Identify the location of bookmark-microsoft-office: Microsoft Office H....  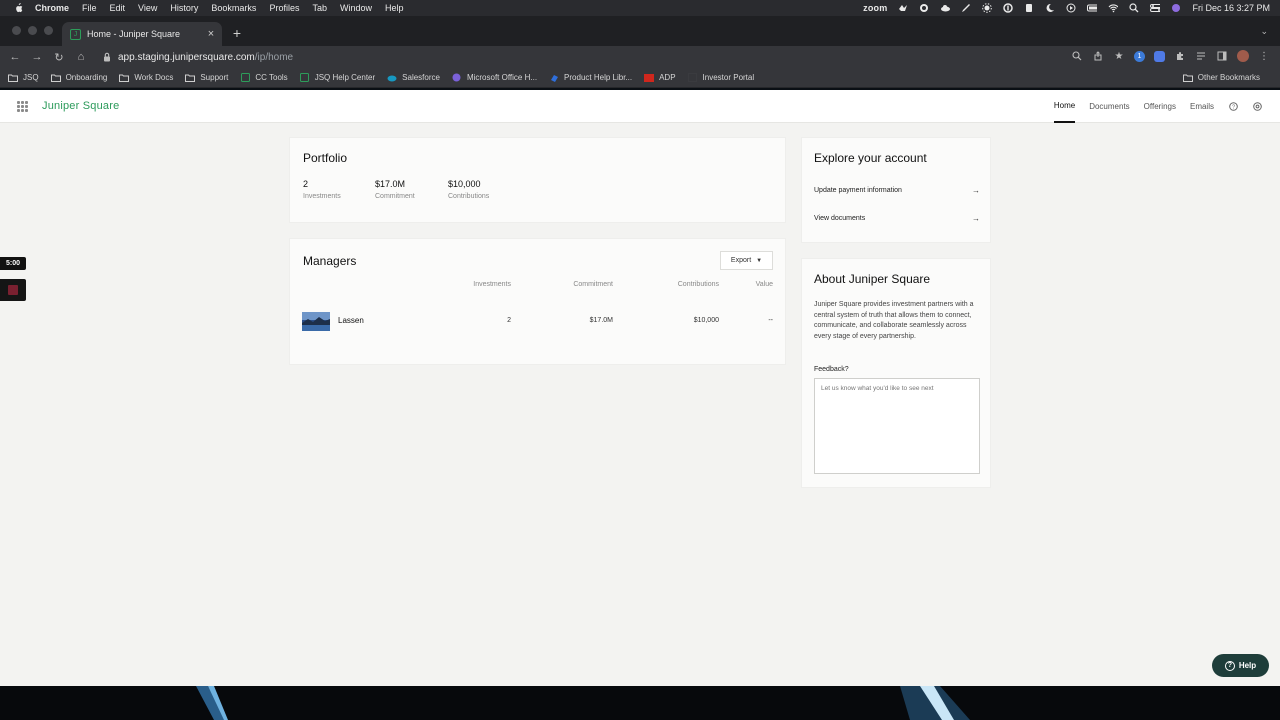
(494, 77).